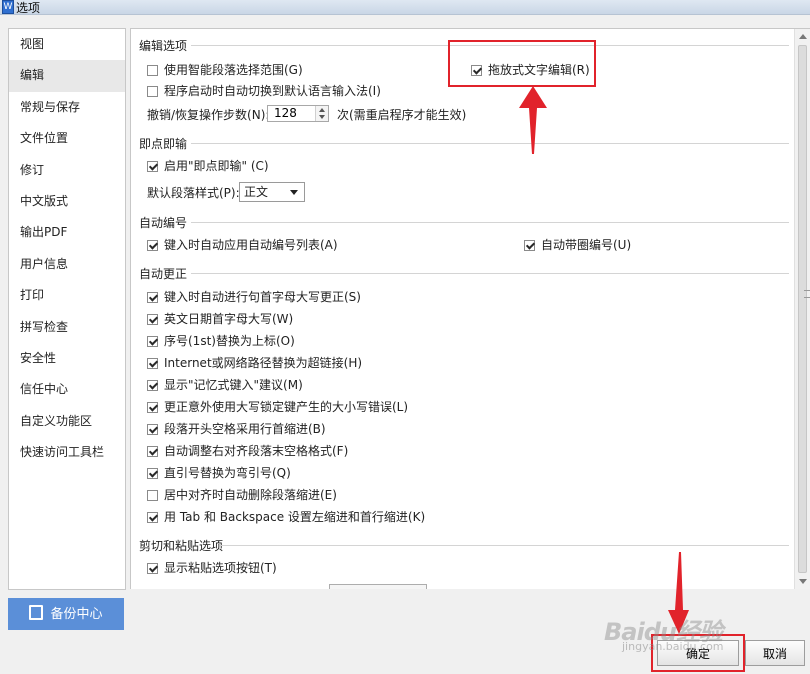 The image size is (810, 674). Describe the element at coordinates (229, 341) in the screenshot. I see `checkbox-label: 序号(1st)替换为上标(O)` at that location.